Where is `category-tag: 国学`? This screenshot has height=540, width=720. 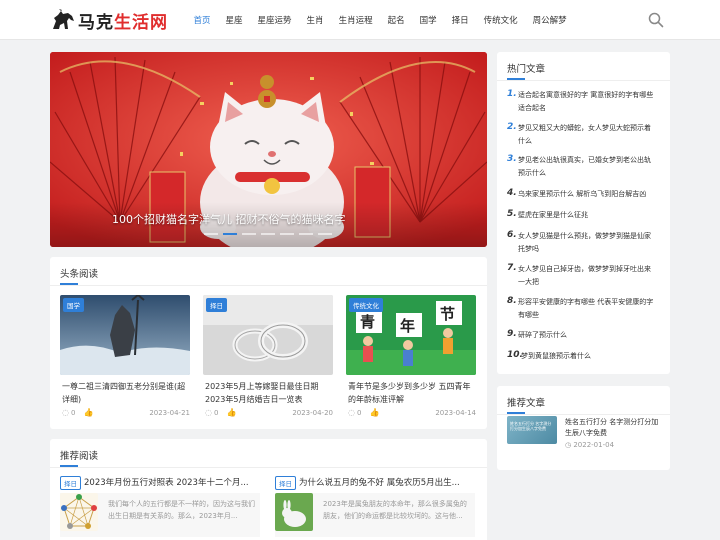 category-tag: 国学 is located at coordinates (73, 305).